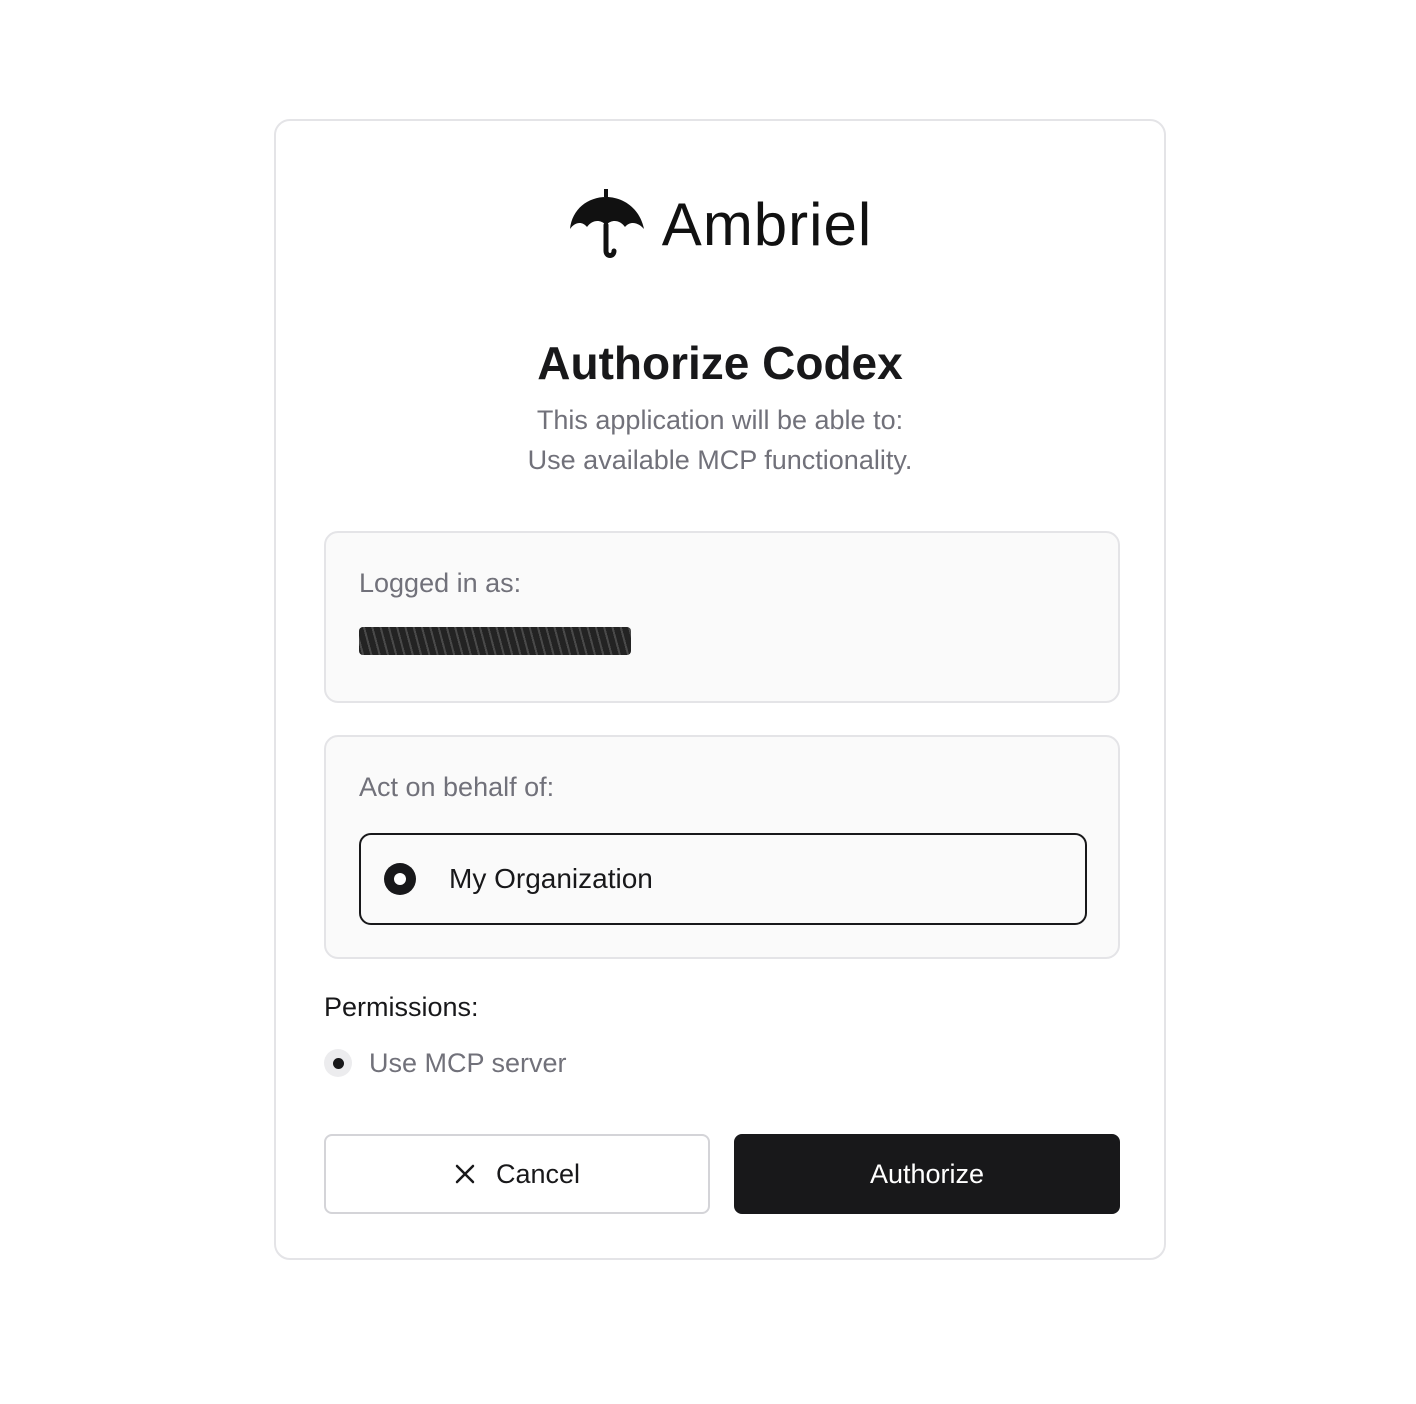 This screenshot has width=1416, height=1404. I want to click on subtitle-line-2: Use available MCP functionality., so click(720, 460).